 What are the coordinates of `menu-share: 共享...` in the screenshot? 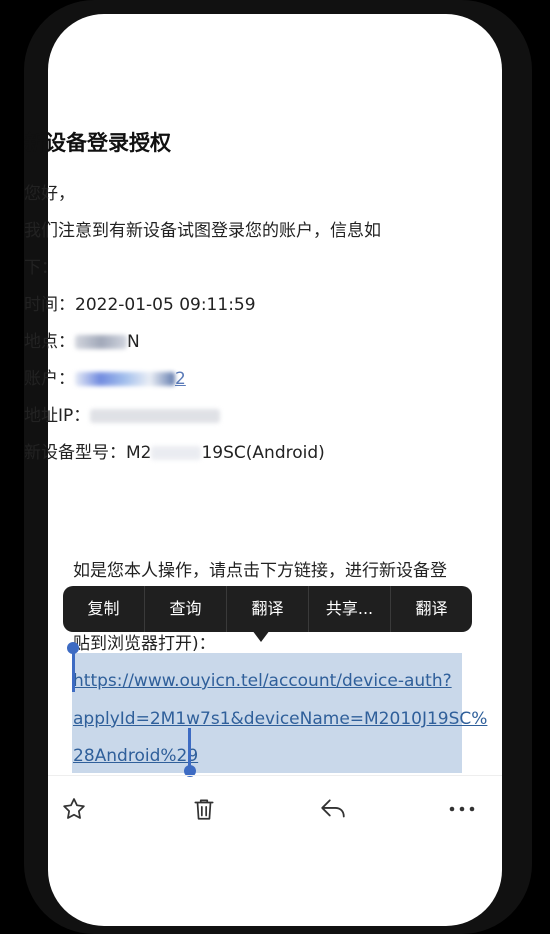 It's located at (350, 609).